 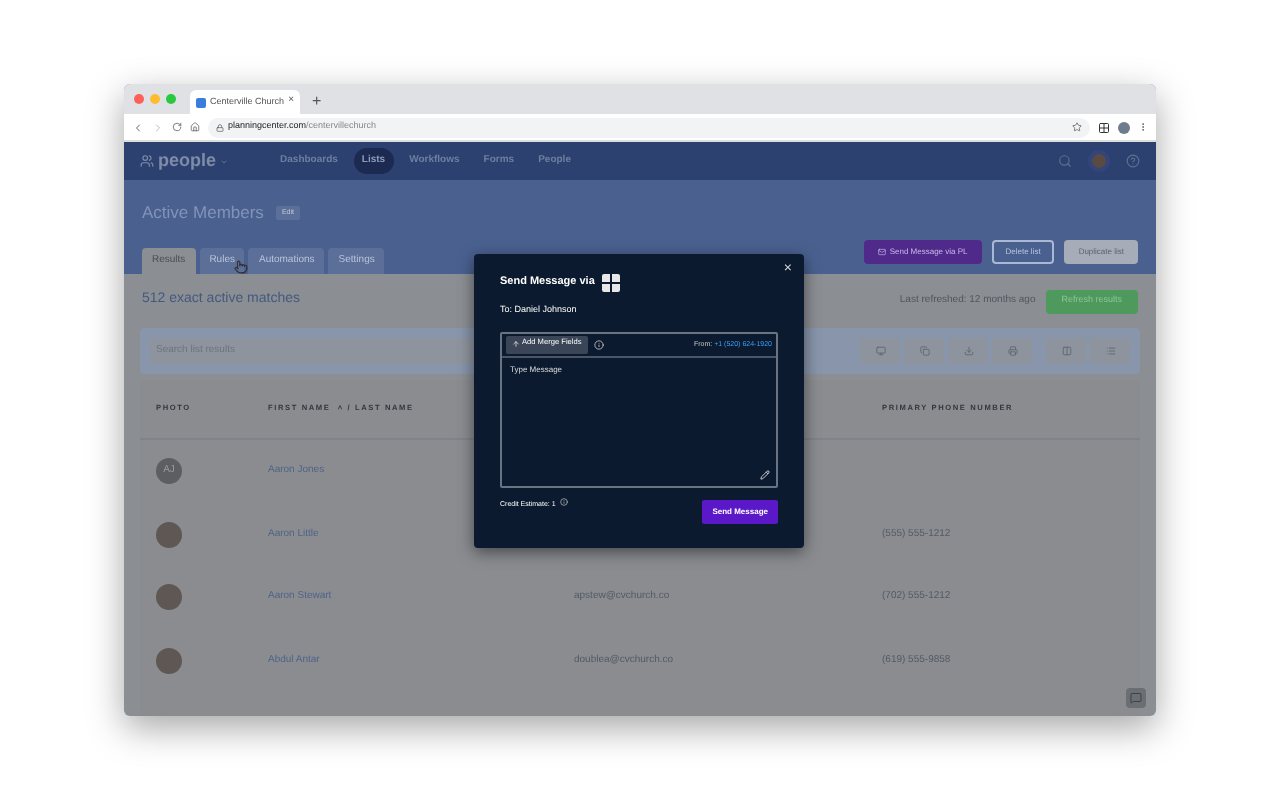 I want to click on print-icon, so click(x=1012, y=351).